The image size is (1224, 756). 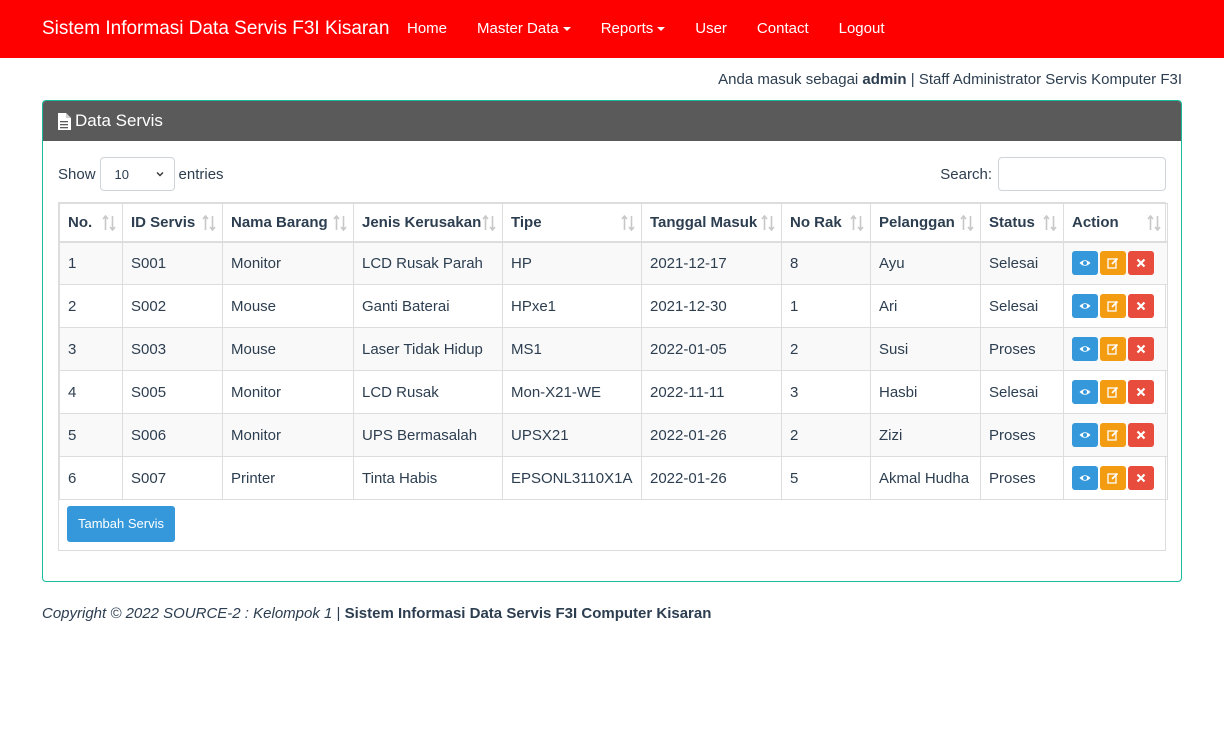 I want to click on nav-item-reports: Reports, so click(x=633, y=29).